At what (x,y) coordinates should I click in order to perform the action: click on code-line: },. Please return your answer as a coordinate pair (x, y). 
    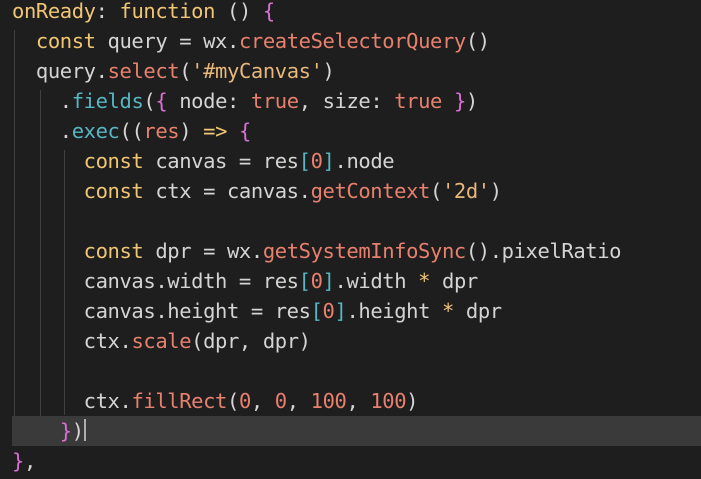
    Looking at the image, I should click on (356, 461).